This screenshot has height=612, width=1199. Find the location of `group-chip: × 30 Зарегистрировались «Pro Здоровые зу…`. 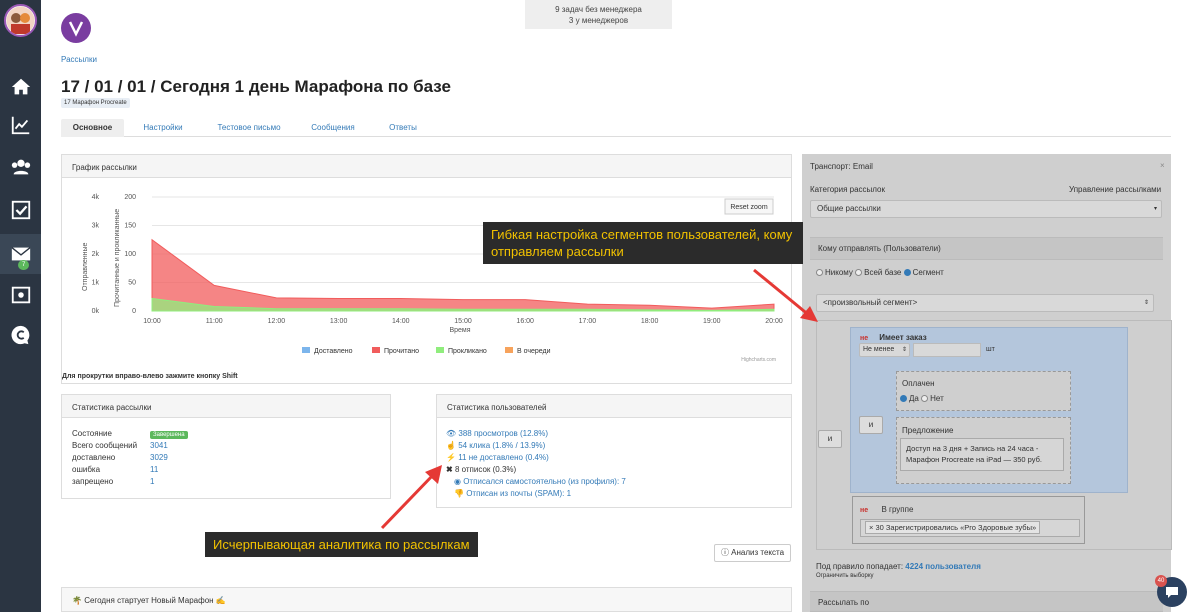

group-chip: × 30 Зарегистрировались «Pro Здоровые зу… is located at coordinates (953, 527).